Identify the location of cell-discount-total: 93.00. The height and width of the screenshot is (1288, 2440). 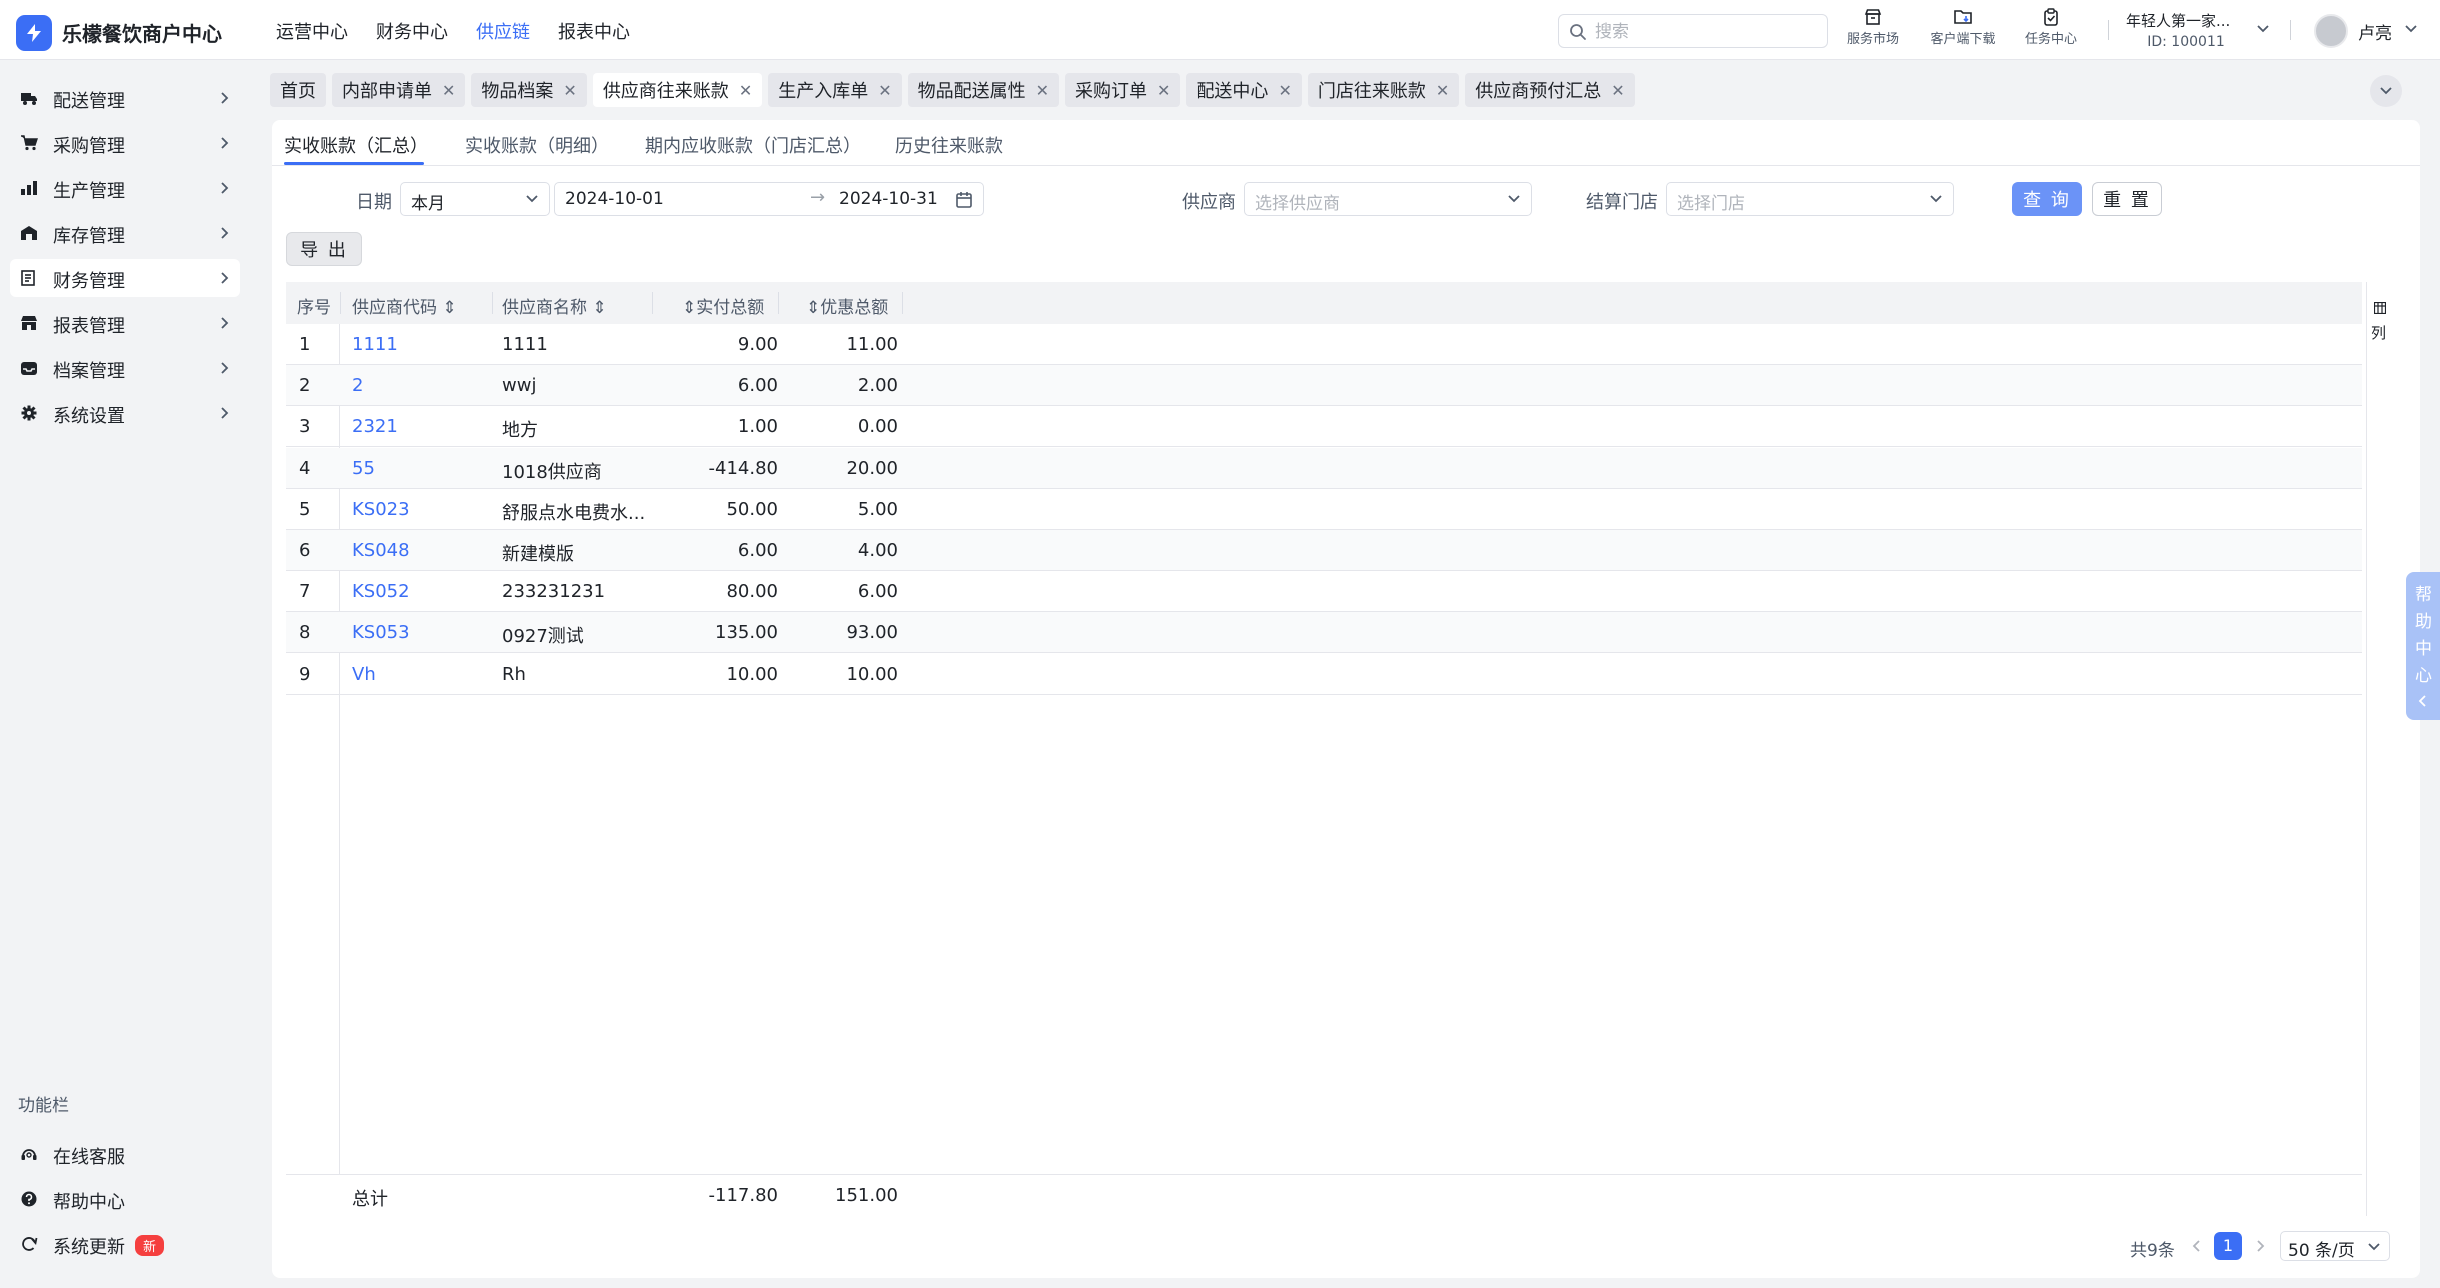
(872, 633).